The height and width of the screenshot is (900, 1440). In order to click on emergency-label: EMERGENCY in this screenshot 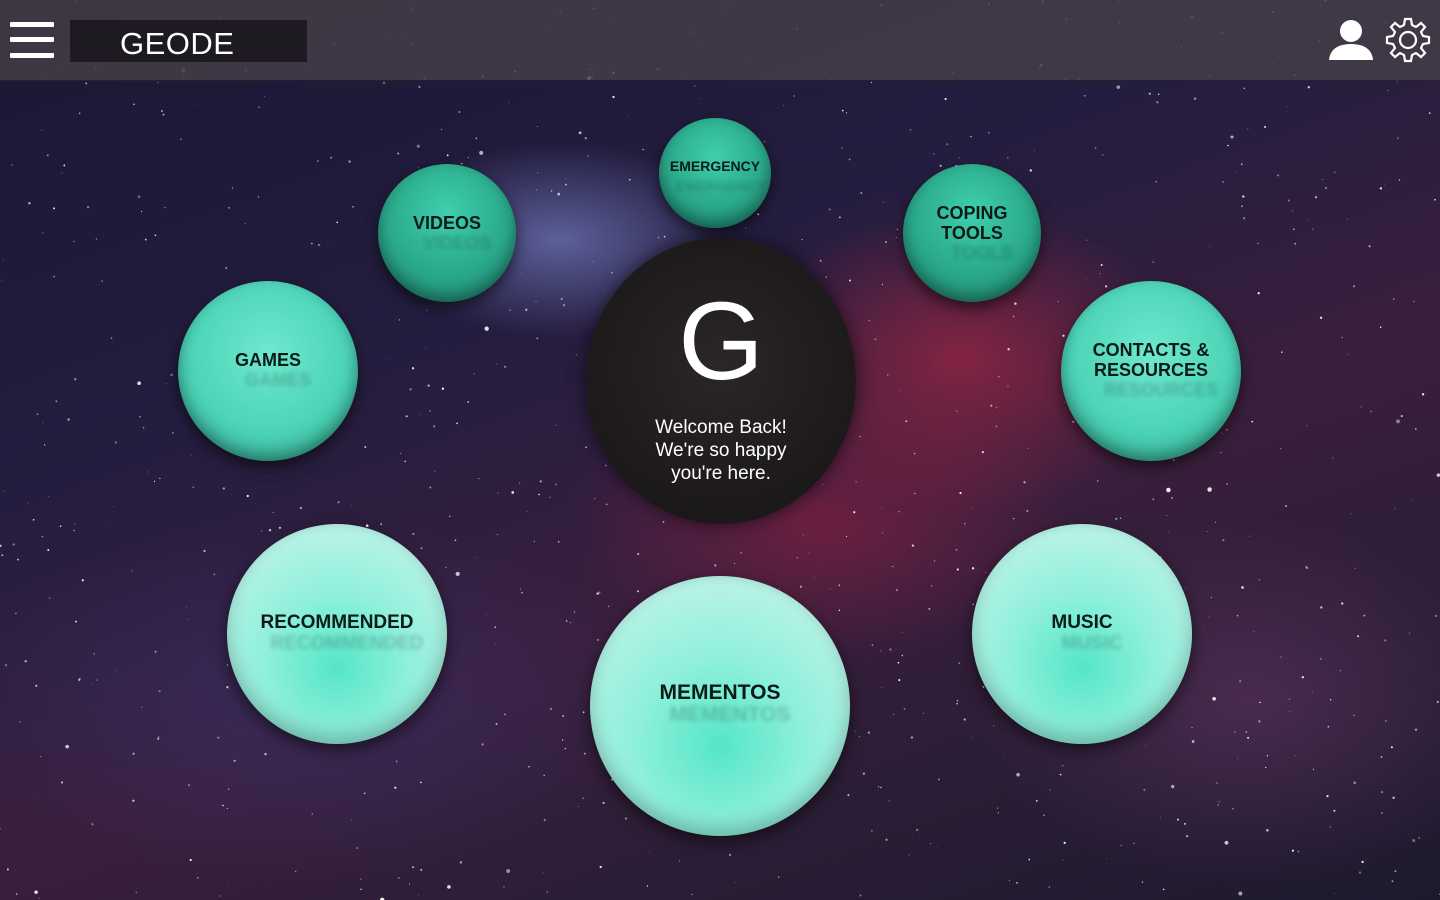, I will do `click(715, 166)`.